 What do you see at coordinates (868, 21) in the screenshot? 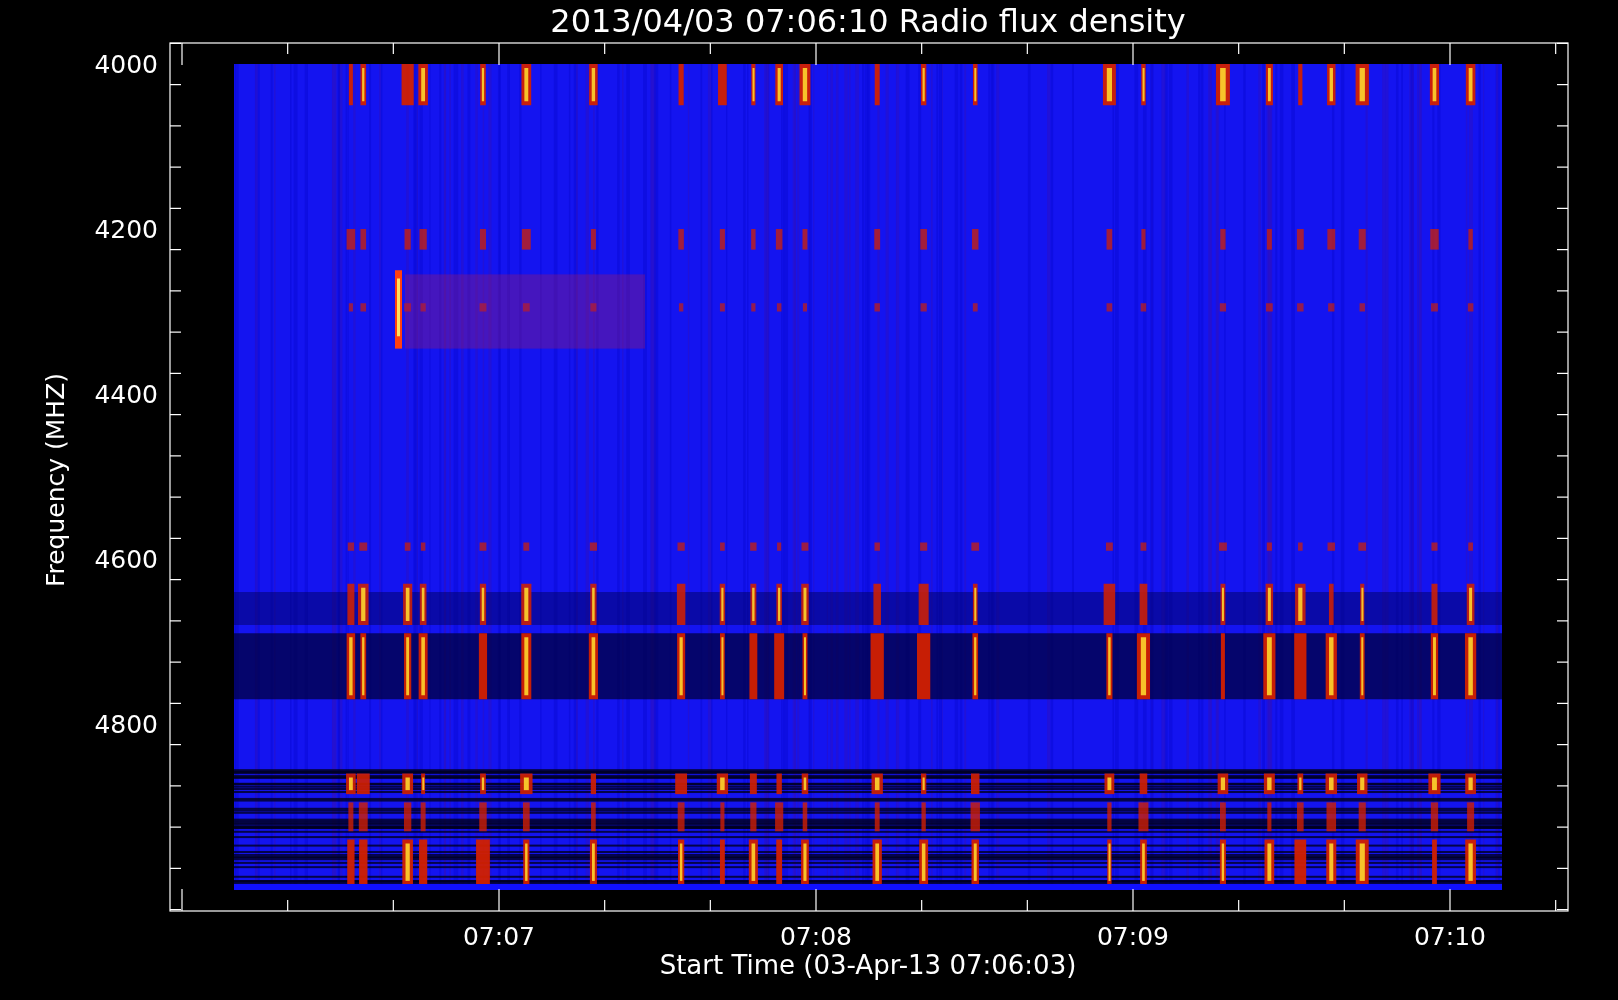
I see `chart-title: 2013/04/03 07:06:10 Radio flux density` at bounding box center [868, 21].